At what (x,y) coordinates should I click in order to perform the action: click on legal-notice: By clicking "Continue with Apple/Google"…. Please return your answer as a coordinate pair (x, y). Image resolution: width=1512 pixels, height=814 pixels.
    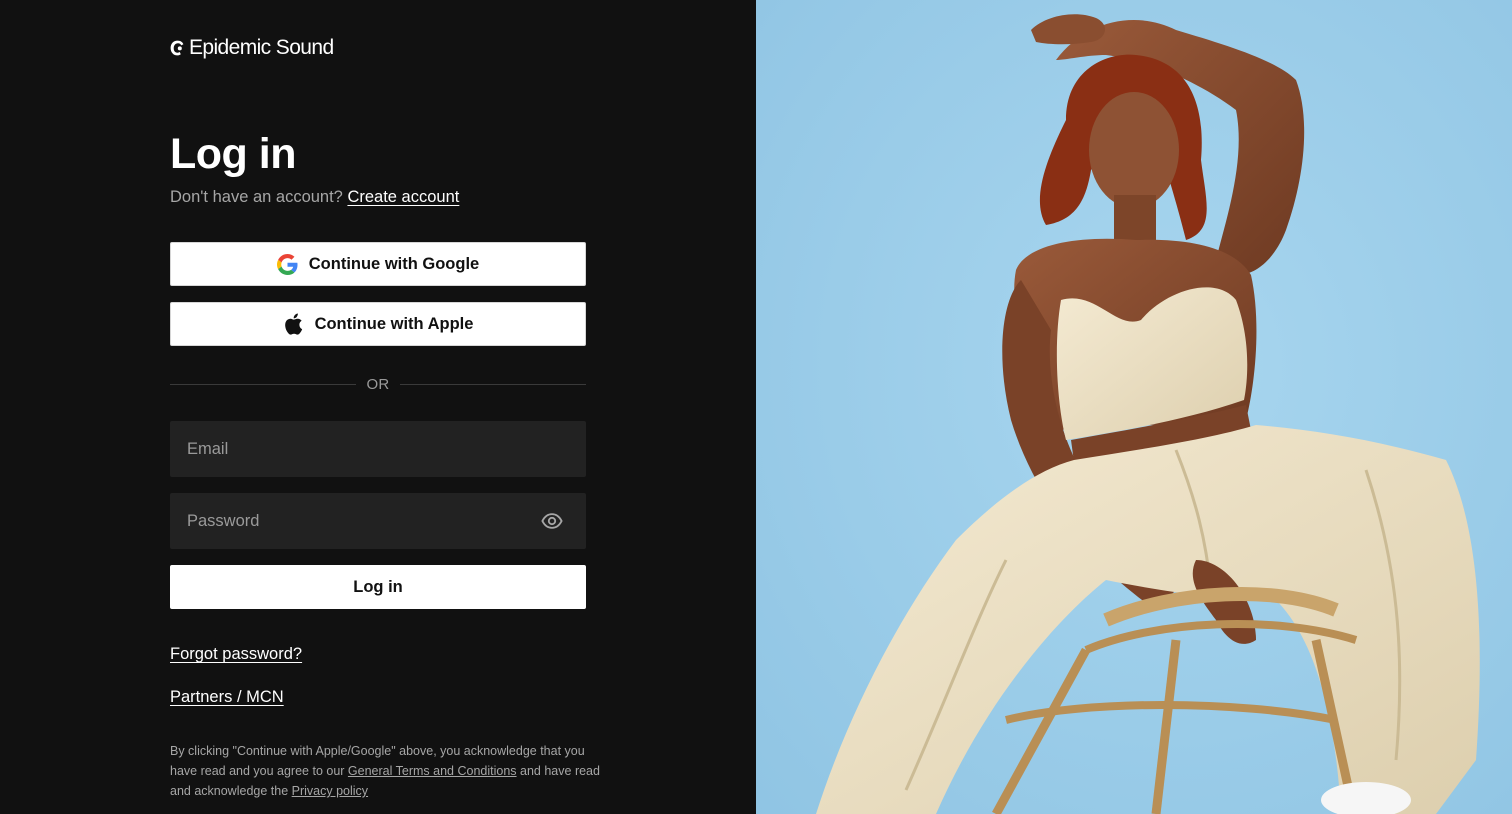
    Looking at the image, I should click on (385, 771).